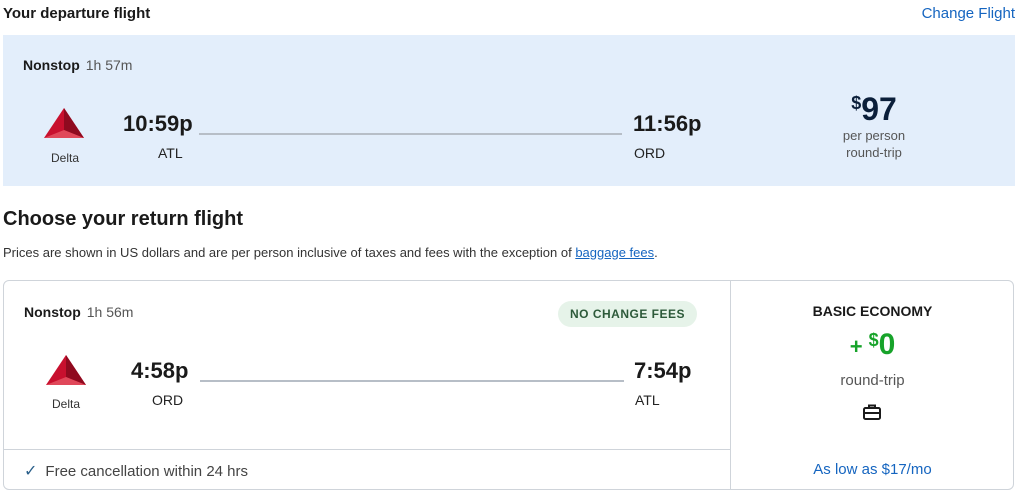 The height and width of the screenshot is (495, 1019). I want to click on departure-price: $97, so click(874, 109).